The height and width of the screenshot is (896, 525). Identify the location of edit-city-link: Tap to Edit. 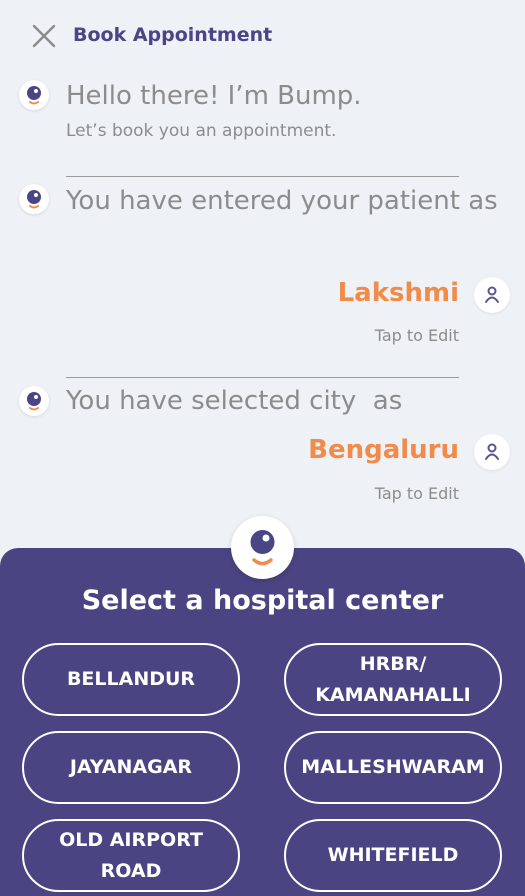
(417, 493).